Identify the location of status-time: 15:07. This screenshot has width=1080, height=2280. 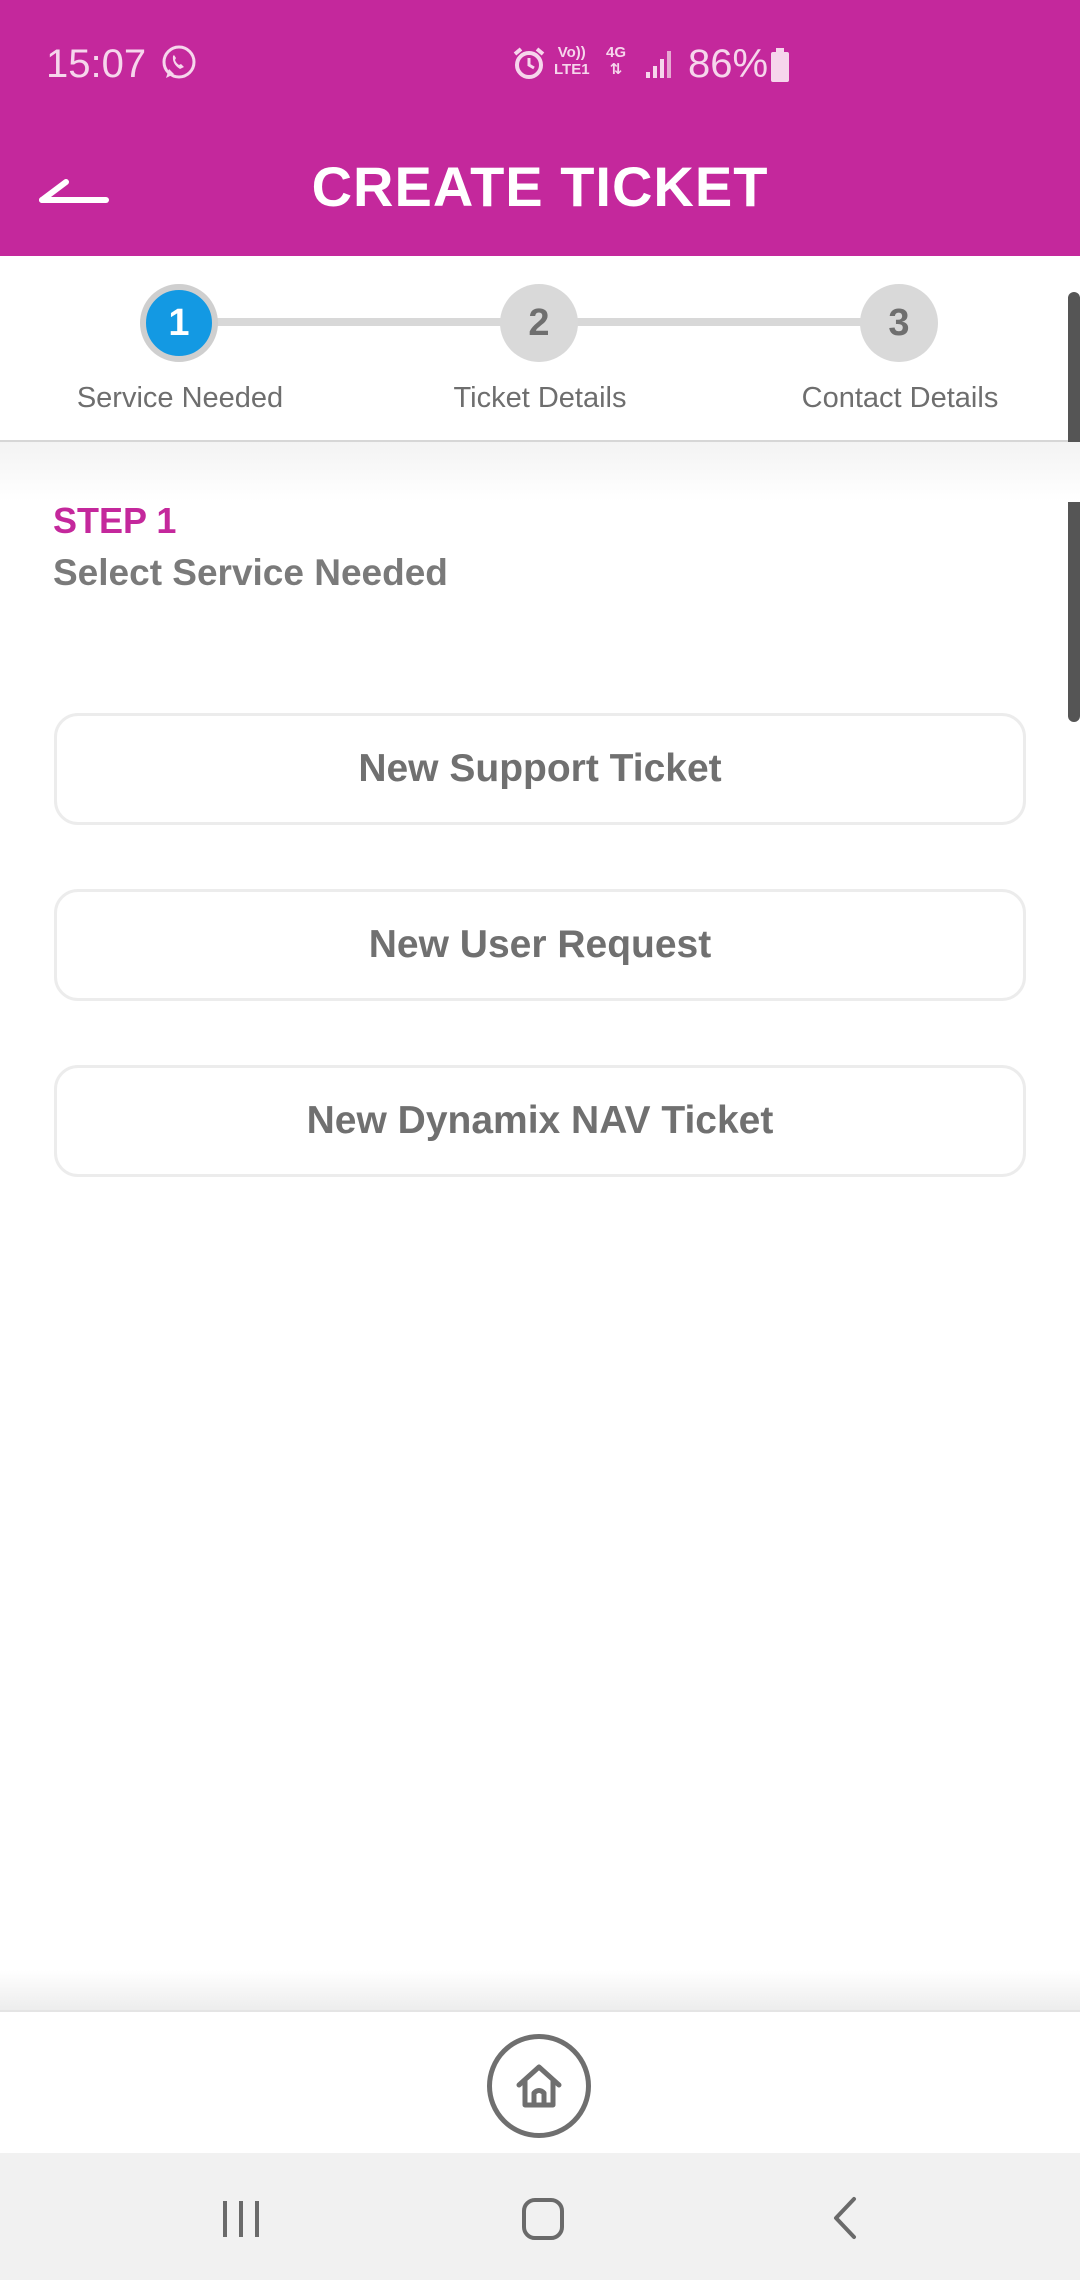
(96, 64).